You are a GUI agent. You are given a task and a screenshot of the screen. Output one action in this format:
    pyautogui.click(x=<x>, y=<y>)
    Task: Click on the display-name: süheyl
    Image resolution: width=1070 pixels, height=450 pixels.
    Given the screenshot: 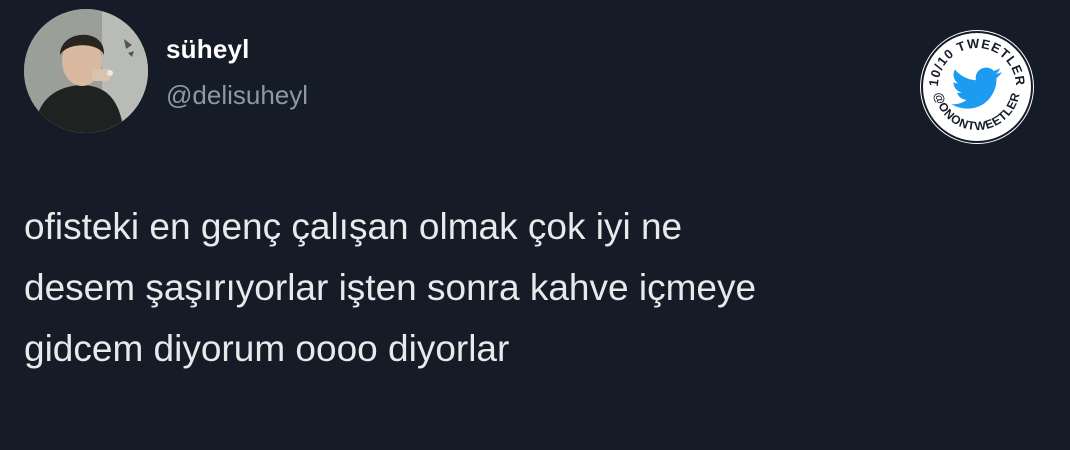 What is the action you would take?
    pyautogui.click(x=208, y=49)
    